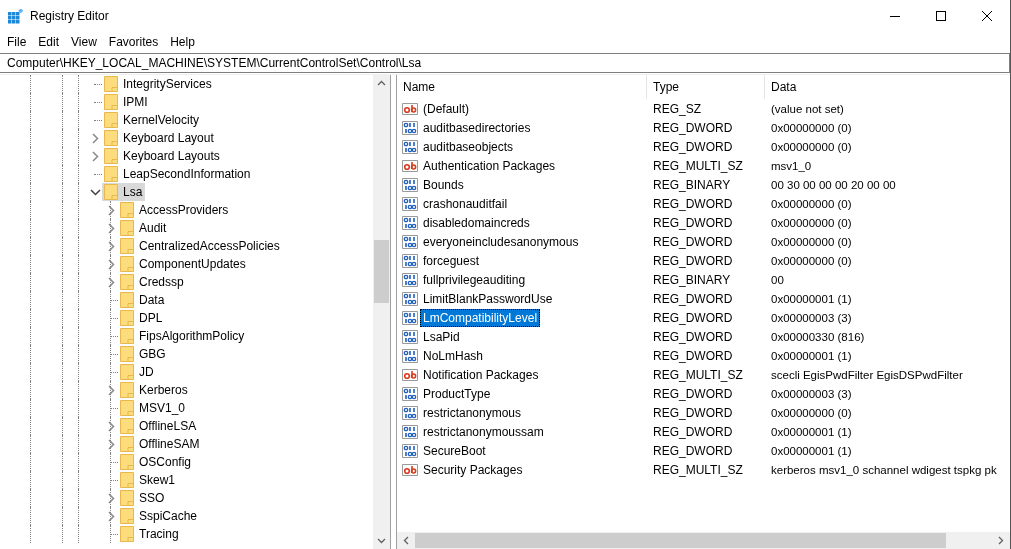 The height and width of the screenshot is (549, 1011). Describe the element at coordinates (200, 246) in the screenshot. I see `tree-item: CentralizedAccessPolicies` at that location.